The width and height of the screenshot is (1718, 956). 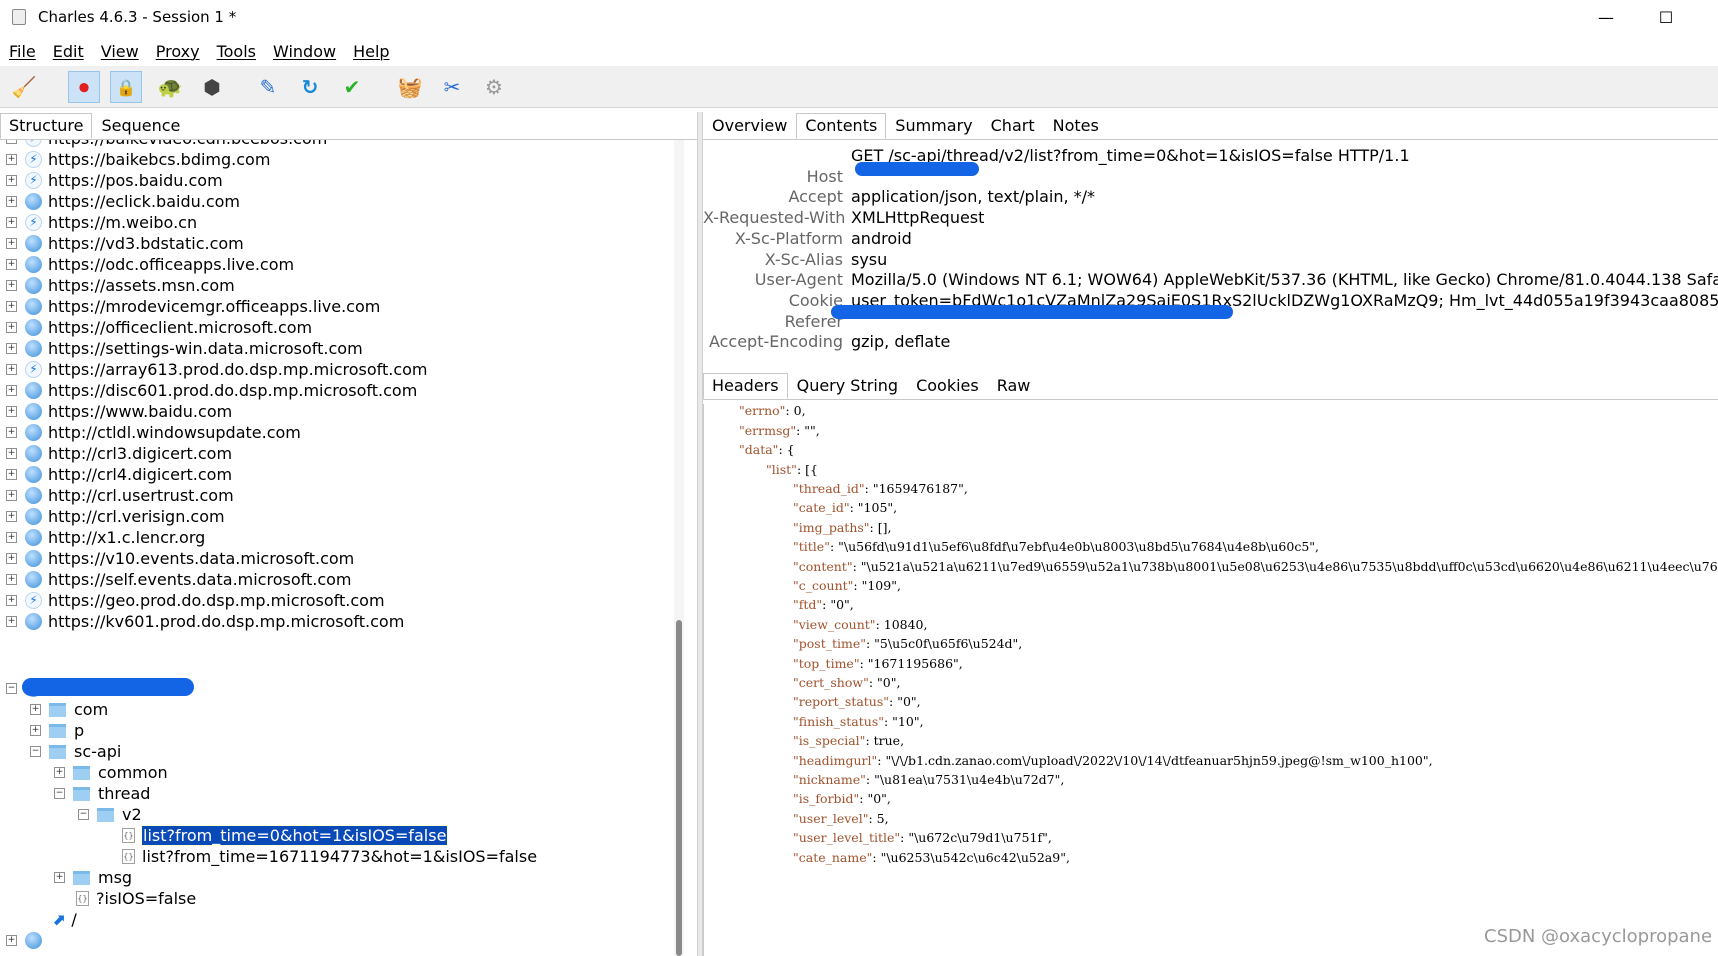 I want to click on tree-node-host: + https://self.events.data.microsoft.com, so click(x=179, y=579).